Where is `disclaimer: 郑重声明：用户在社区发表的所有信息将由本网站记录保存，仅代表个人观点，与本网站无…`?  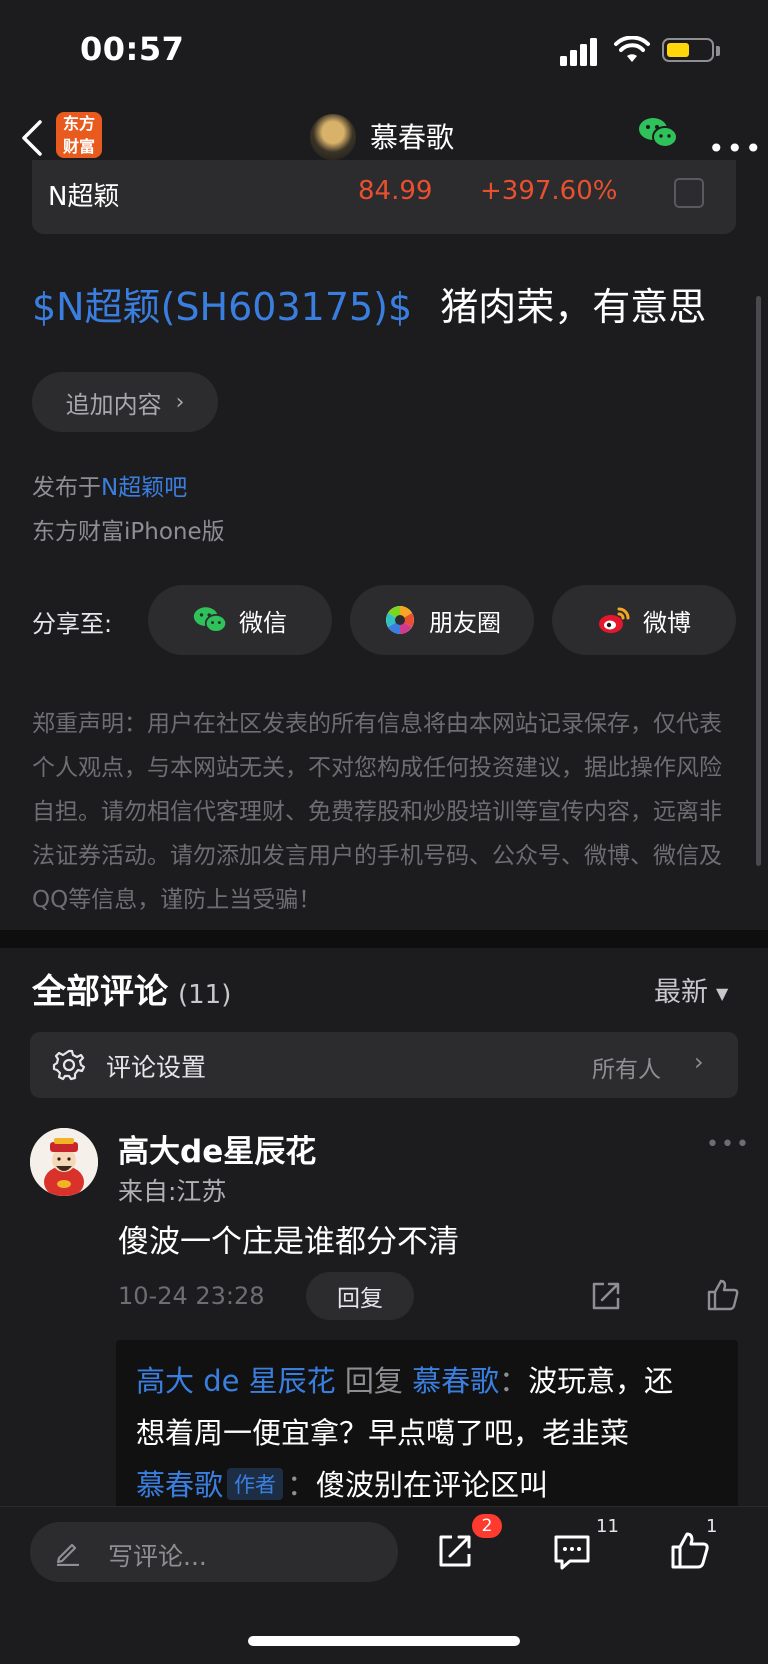
disclaimer: 郑重声明：用户在社区发表的所有信息将由本网站记录保存，仅代表个人观点，与本网站无… is located at coordinates (377, 812).